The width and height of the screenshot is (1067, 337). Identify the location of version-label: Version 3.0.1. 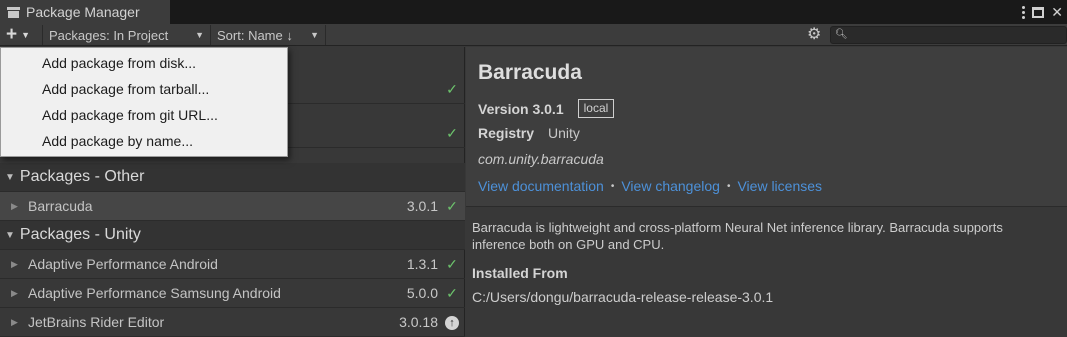
(521, 108).